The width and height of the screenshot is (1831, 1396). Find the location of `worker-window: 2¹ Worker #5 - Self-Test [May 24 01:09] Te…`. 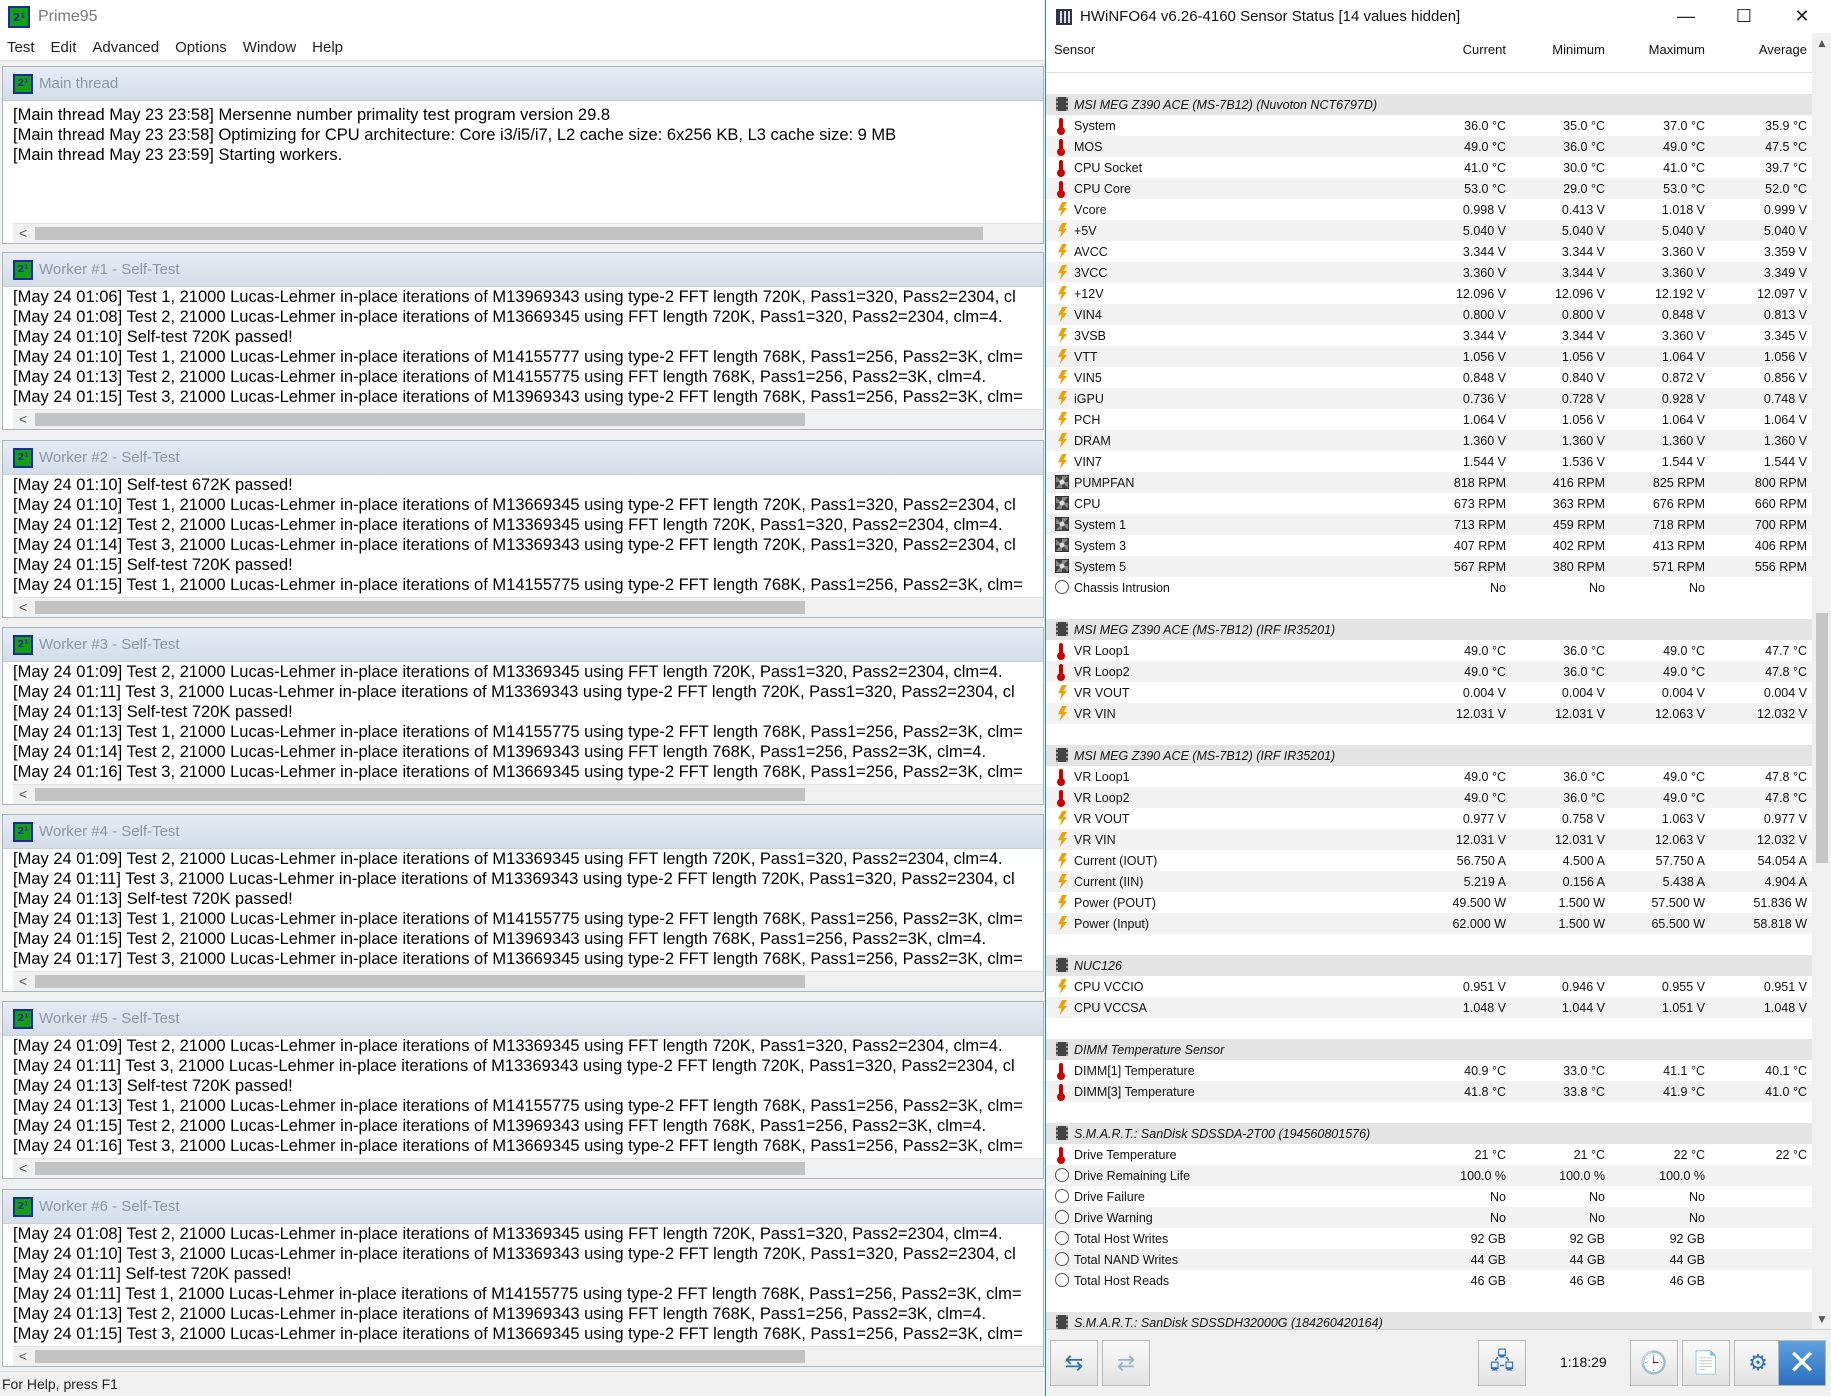

worker-window: 2¹ Worker #5 - Self-Test [May 24 01:09] Te… is located at coordinates (523, 1090).